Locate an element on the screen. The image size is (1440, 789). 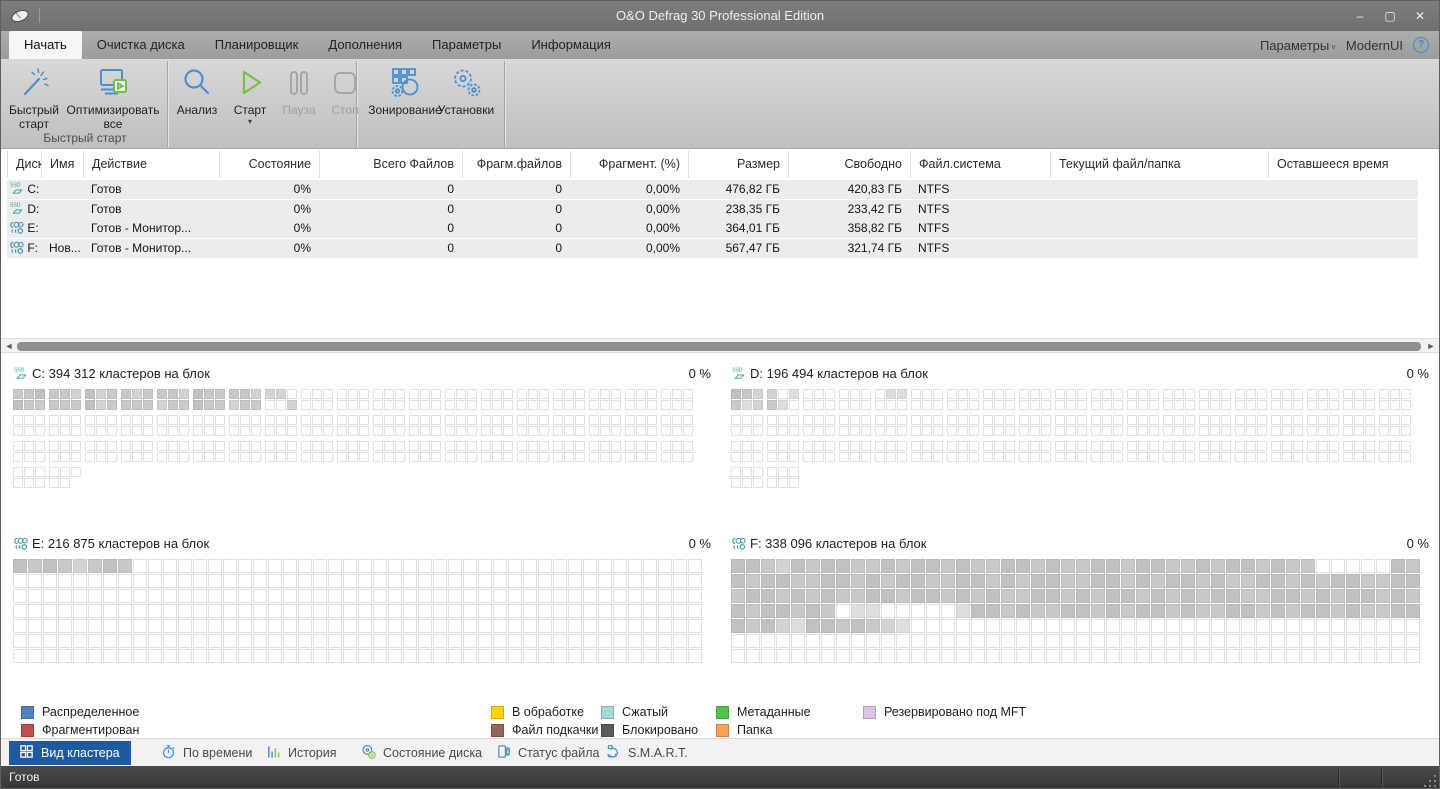
tab-options: Параметры is located at coordinates (466, 45).